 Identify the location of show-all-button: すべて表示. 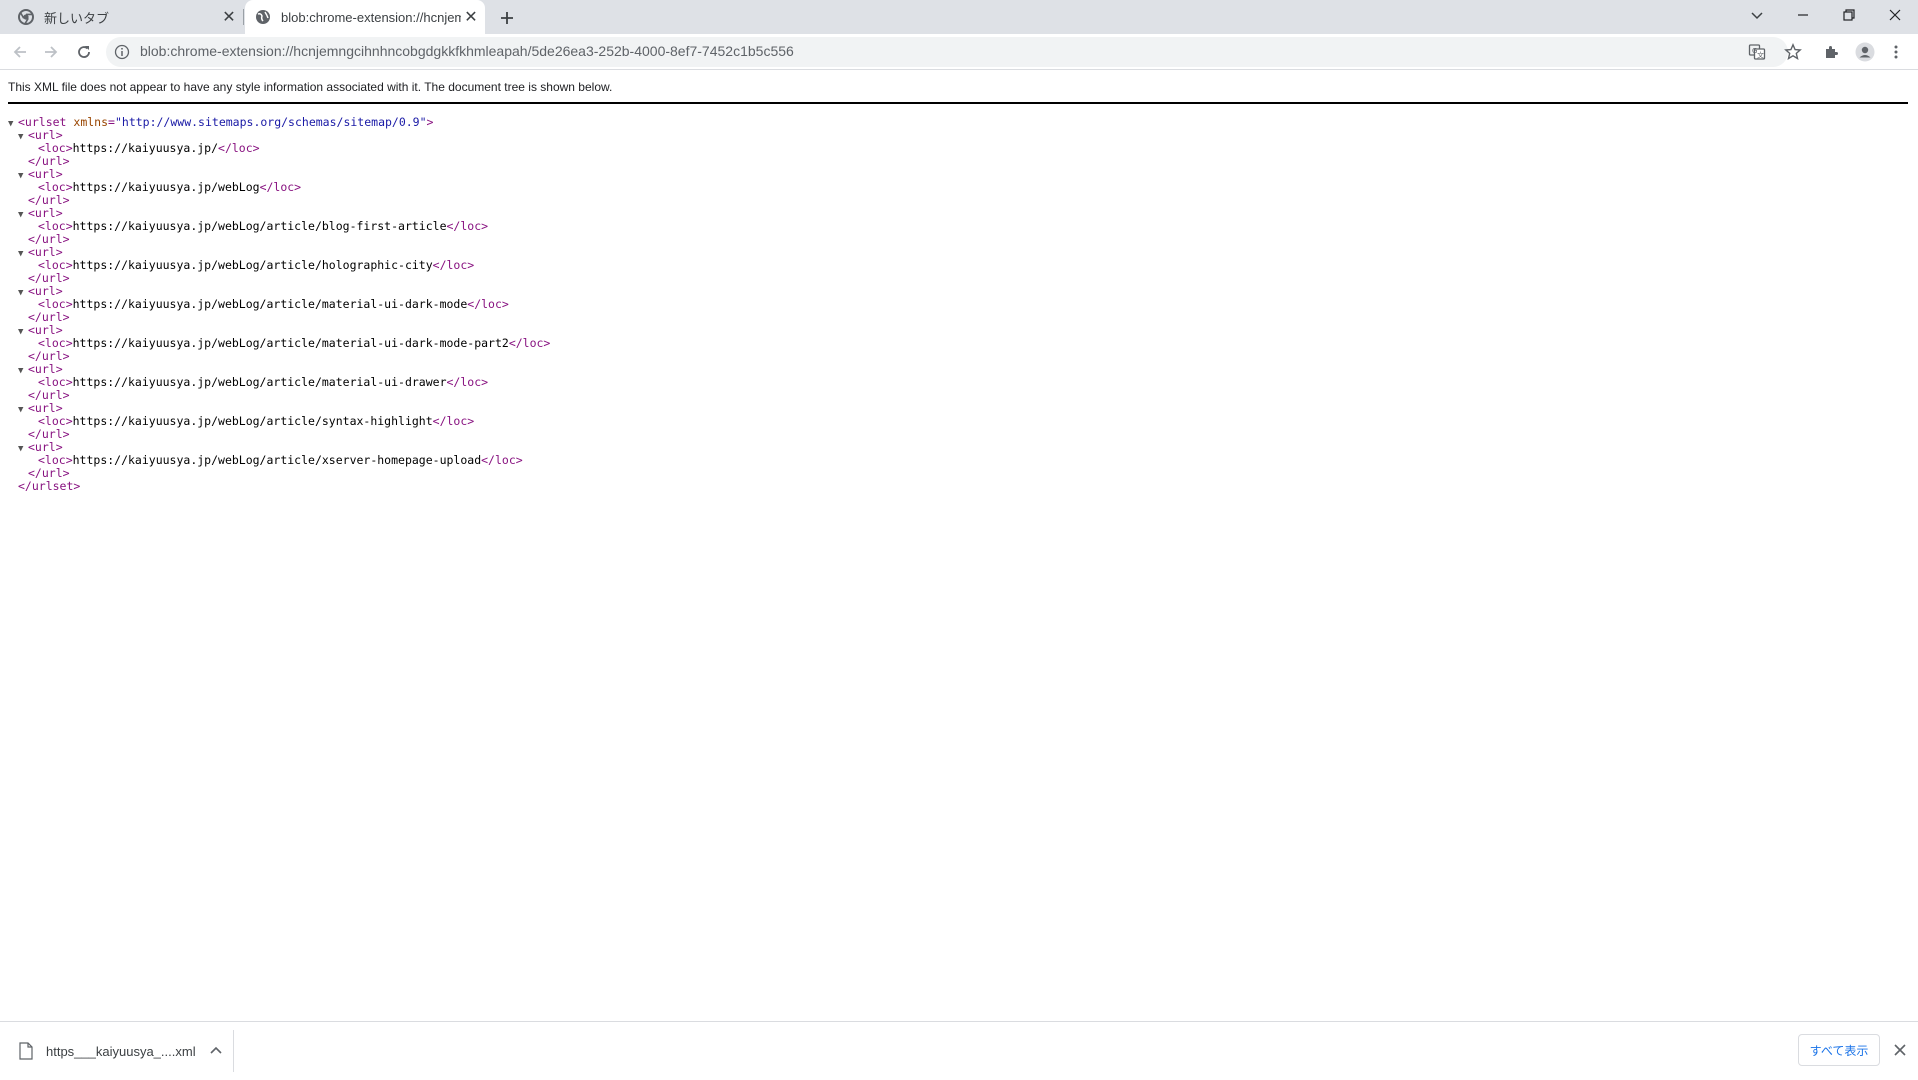
(1839, 1050).